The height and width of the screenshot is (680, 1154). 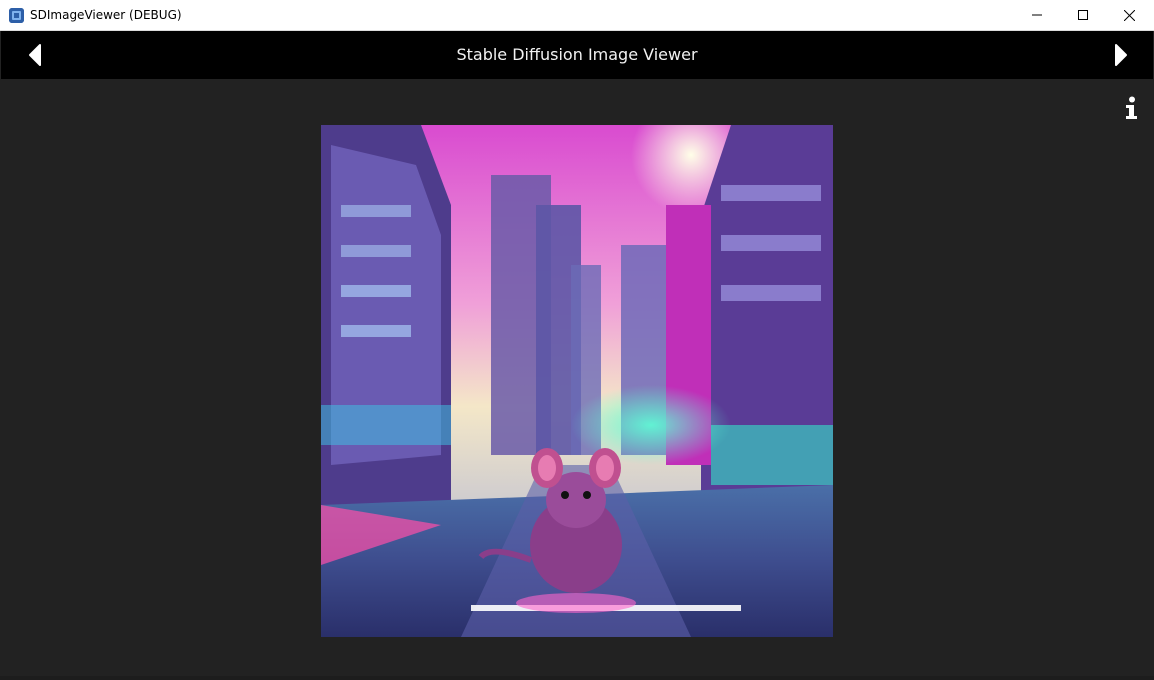 What do you see at coordinates (106, 15) in the screenshot?
I see `window-title: SDImageViewer (DEBUG)` at bounding box center [106, 15].